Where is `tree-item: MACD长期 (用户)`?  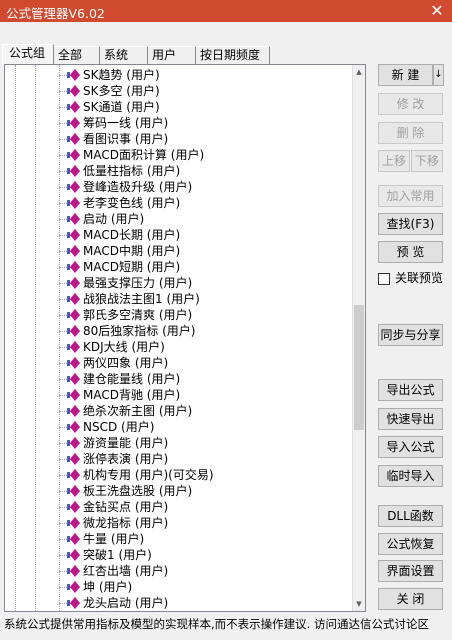 tree-item: MACD长期 (用户) is located at coordinates (175, 235).